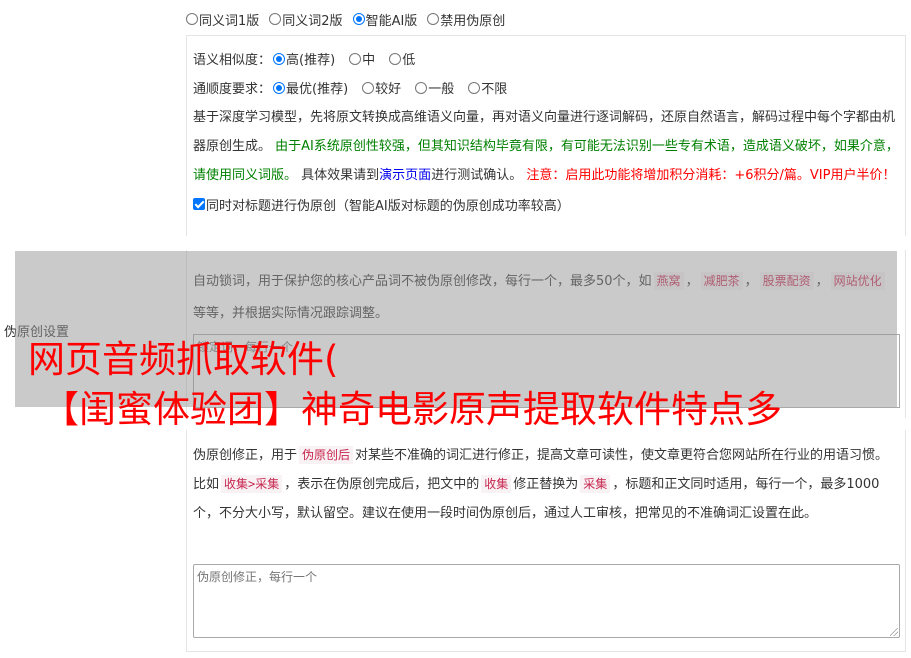  What do you see at coordinates (409, 60) in the screenshot?
I see `option-label: 低` at bounding box center [409, 60].